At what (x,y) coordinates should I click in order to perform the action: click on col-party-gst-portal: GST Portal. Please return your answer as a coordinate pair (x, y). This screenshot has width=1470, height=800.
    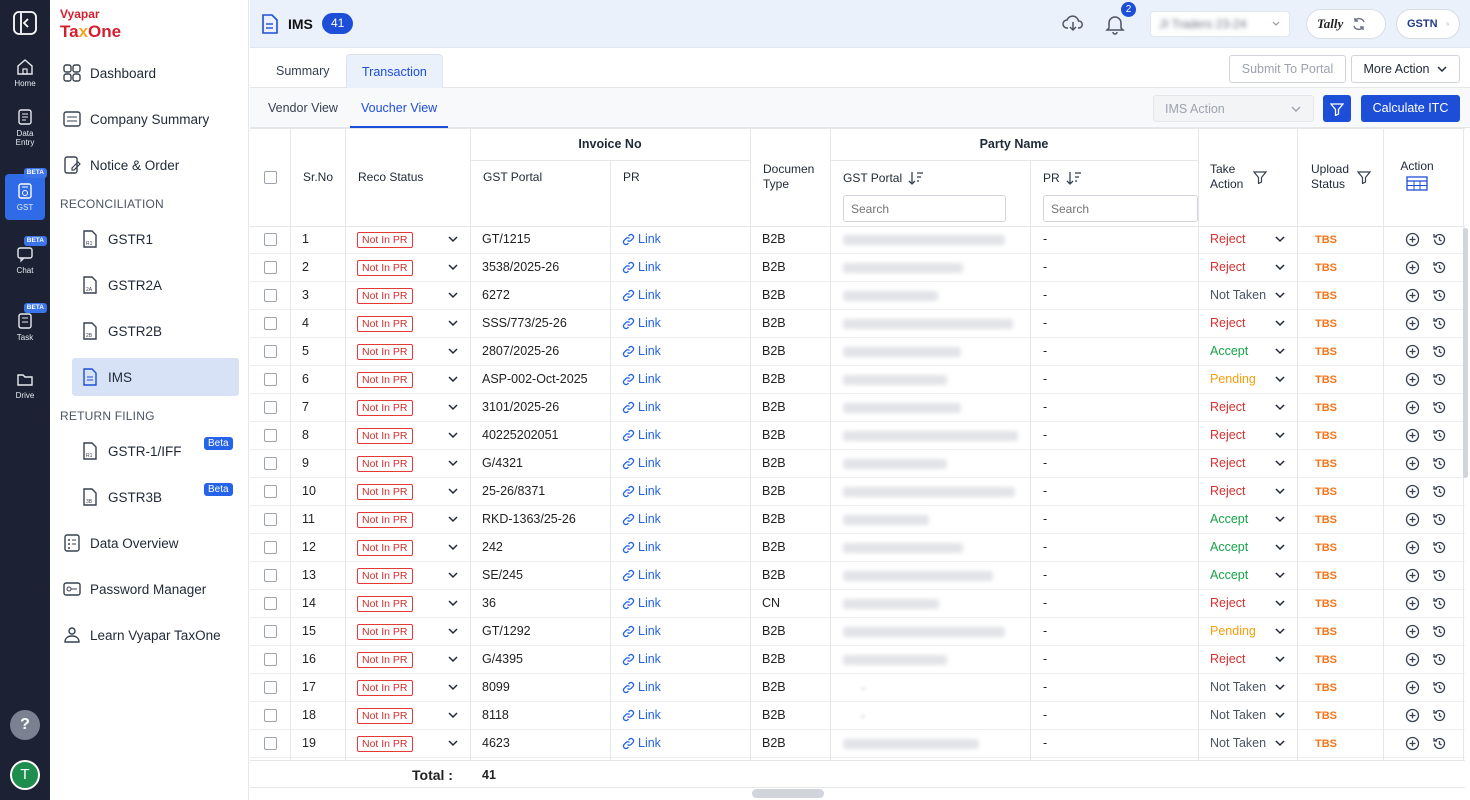
    Looking at the image, I should click on (883, 178).